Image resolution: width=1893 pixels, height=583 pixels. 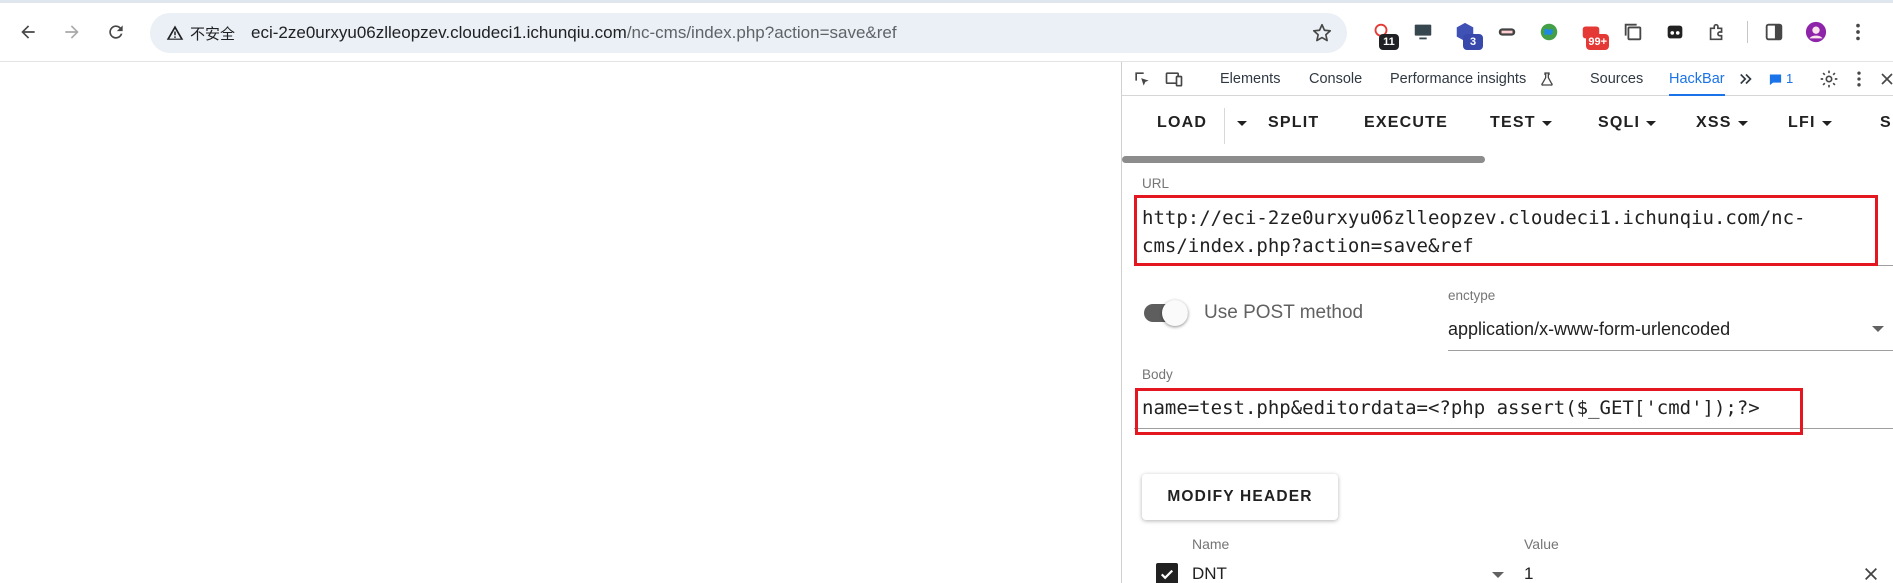 What do you see at coordinates (1458, 79) in the screenshot?
I see `tab-performance-insights: Performance insights` at bounding box center [1458, 79].